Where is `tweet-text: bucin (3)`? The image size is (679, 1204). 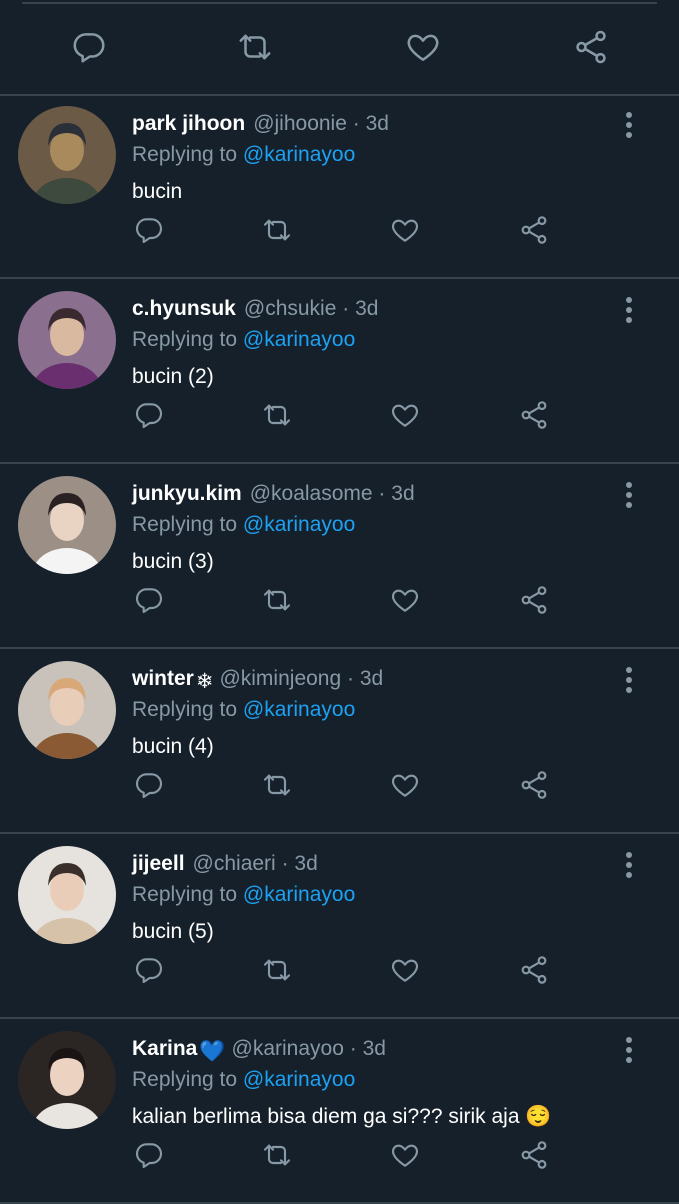
tweet-text: bucin (3) is located at coordinates (173, 562).